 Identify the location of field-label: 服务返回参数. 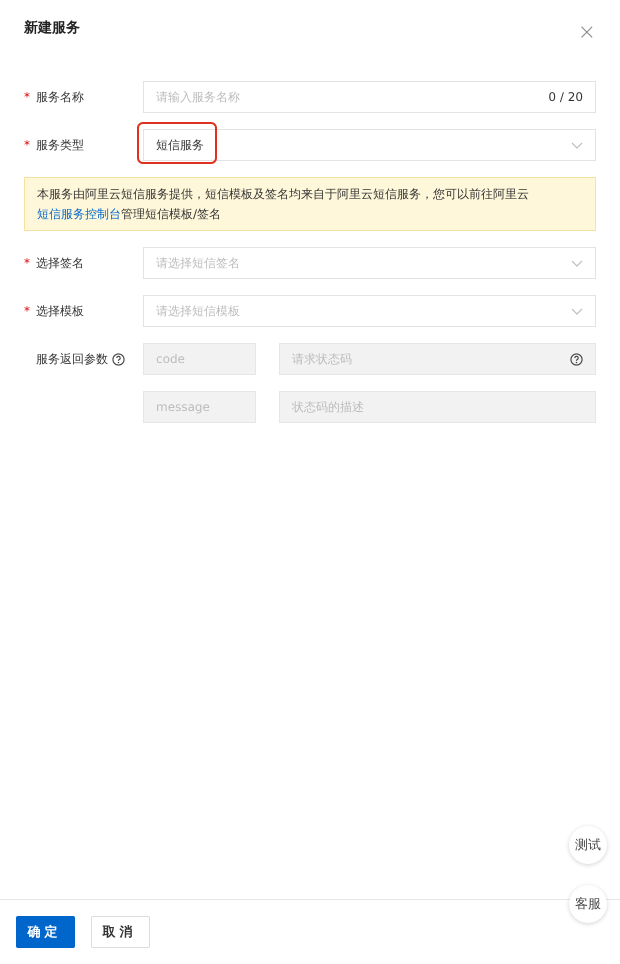
(72, 359).